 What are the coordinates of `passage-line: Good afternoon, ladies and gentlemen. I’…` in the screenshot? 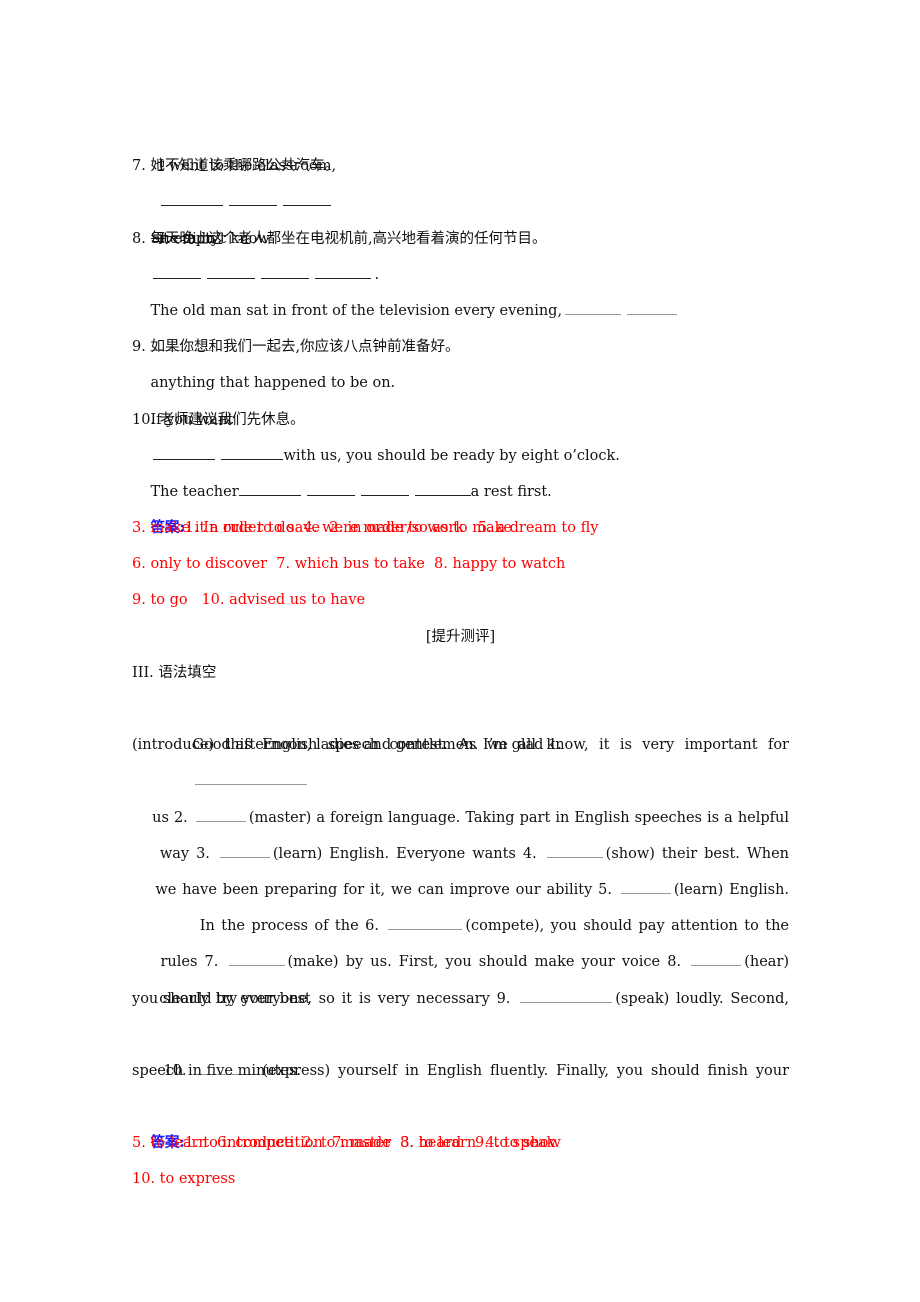 It's located at (460, 738).